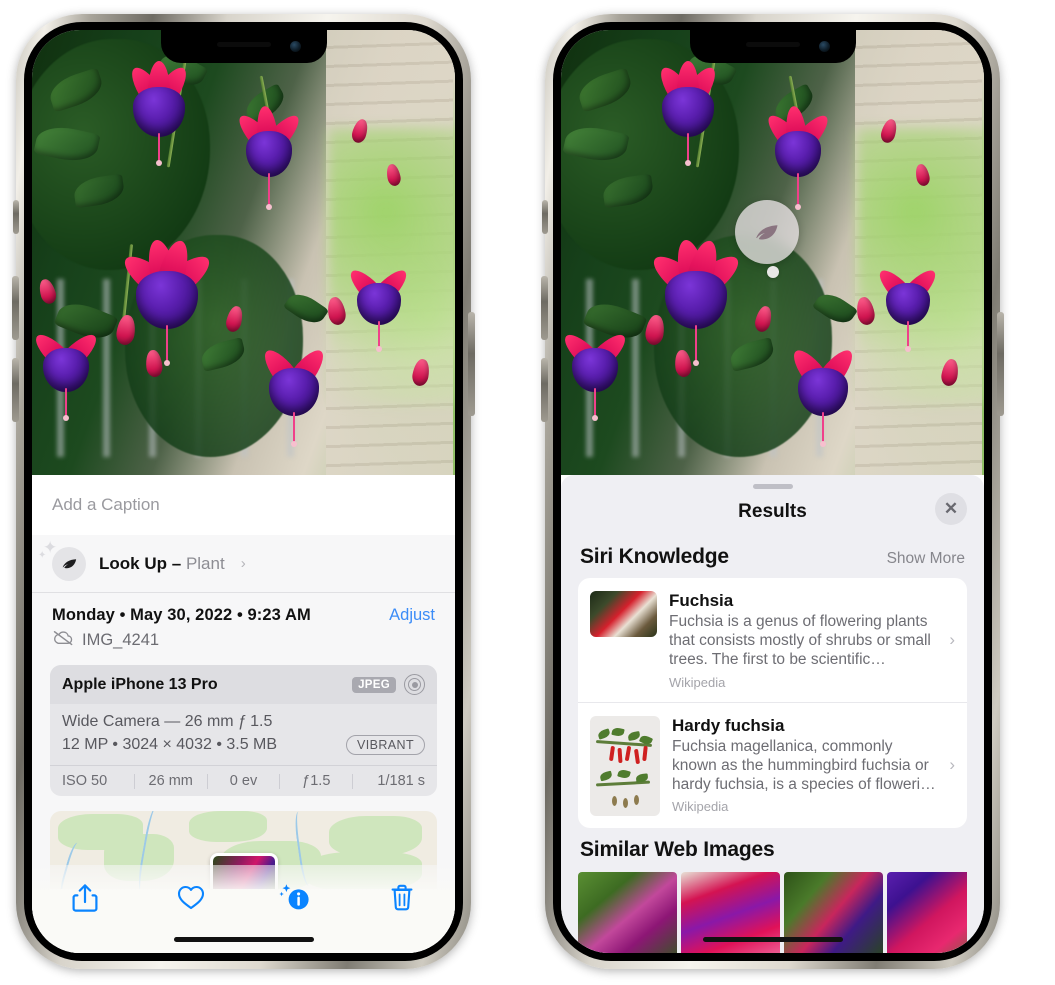  Describe the element at coordinates (176, 563) in the screenshot. I see `look-up-dash: –` at that location.